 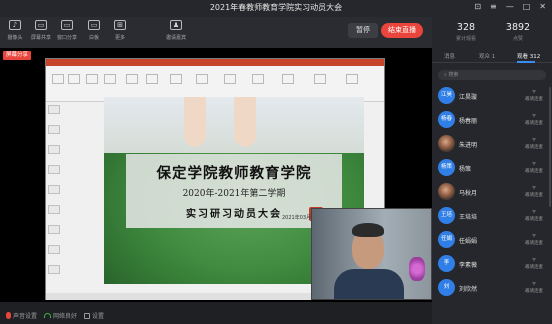 What do you see at coordinates (60, 315) in the screenshot?
I see `network-status: 网络良好` at bounding box center [60, 315].